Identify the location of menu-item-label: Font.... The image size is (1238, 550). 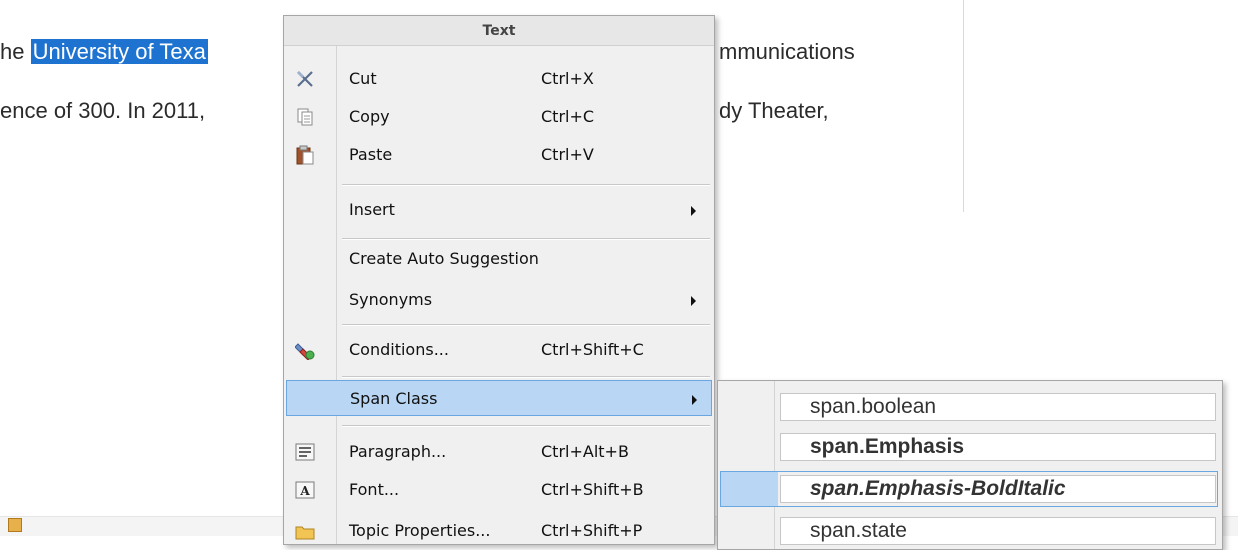
(374, 489).